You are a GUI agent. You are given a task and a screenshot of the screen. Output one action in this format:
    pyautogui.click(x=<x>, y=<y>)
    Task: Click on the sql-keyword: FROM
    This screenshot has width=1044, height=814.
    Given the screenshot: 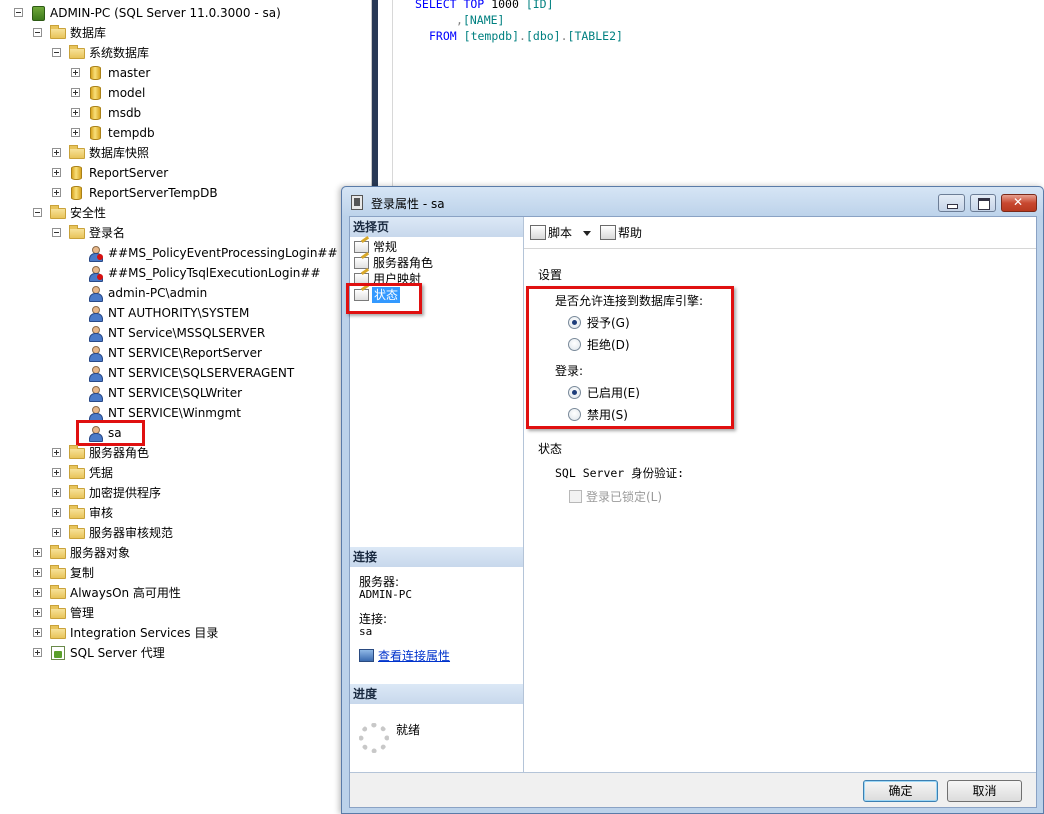 What is the action you would take?
    pyautogui.click(x=443, y=36)
    